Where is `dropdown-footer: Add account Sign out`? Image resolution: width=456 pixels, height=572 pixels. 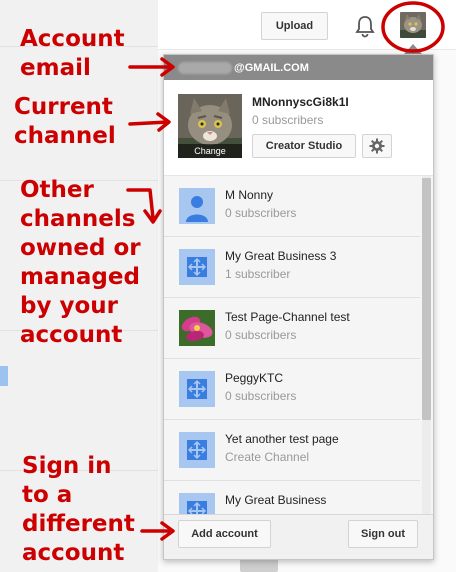 dropdown-footer: Add account Sign out is located at coordinates (298, 536).